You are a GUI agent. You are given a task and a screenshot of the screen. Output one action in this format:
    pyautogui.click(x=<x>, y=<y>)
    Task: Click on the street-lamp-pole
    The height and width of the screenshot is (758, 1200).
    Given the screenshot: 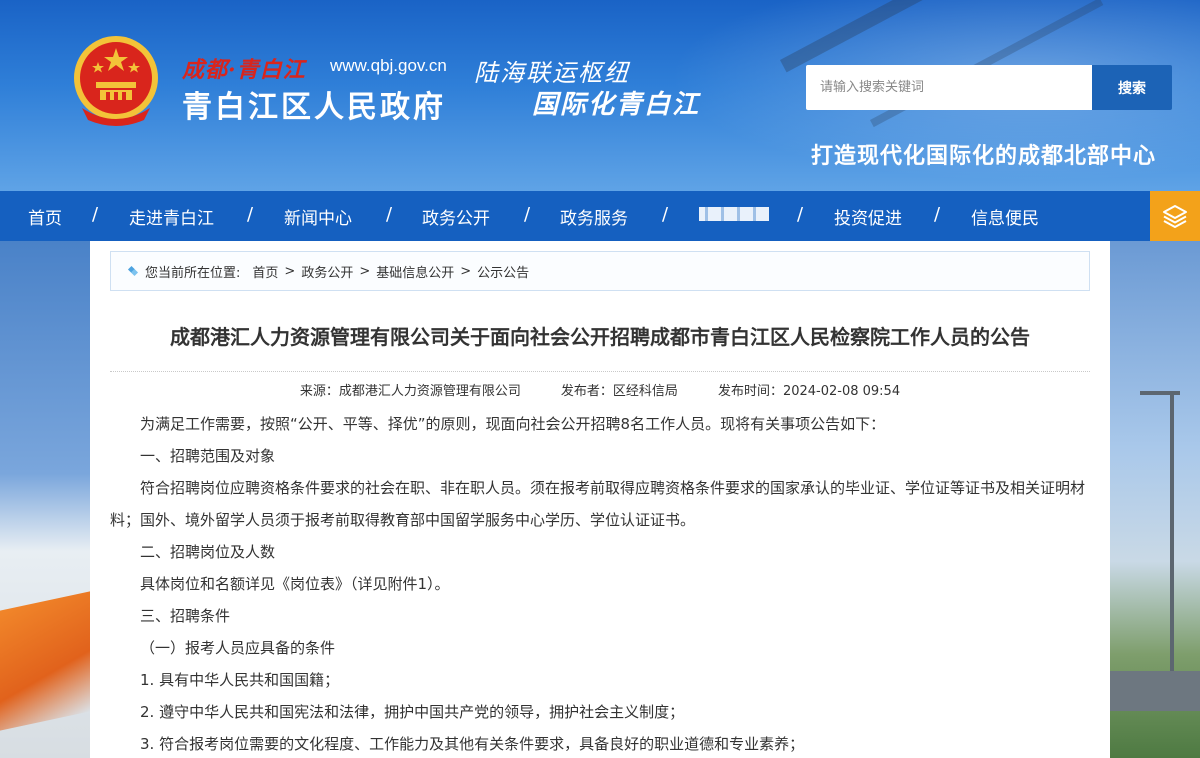 What is the action you would take?
    pyautogui.click(x=1172, y=541)
    